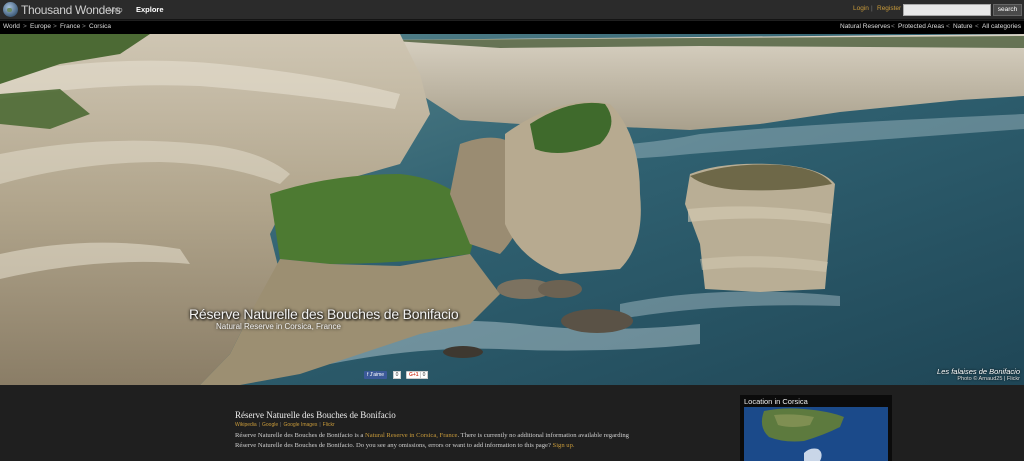  What do you see at coordinates (40, 26) in the screenshot?
I see `breadcrumb-europe: Europe` at bounding box center [40, 26].